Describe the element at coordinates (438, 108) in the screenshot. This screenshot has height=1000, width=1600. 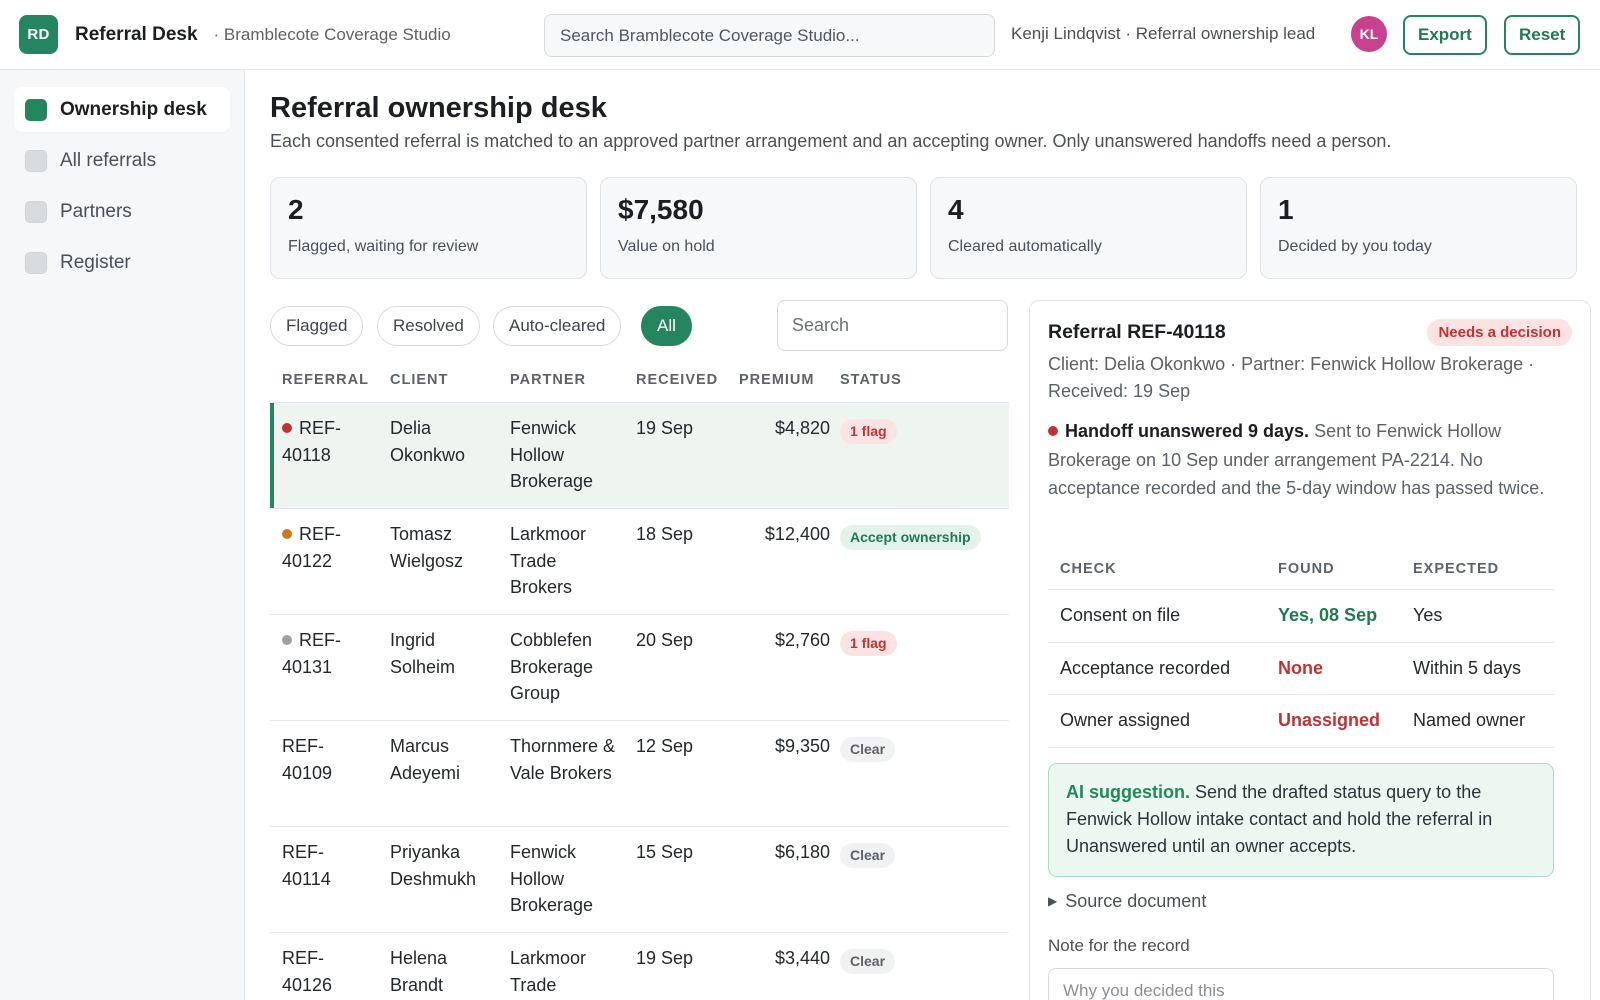
I see `page-title: Referral ownership desk` at that location.